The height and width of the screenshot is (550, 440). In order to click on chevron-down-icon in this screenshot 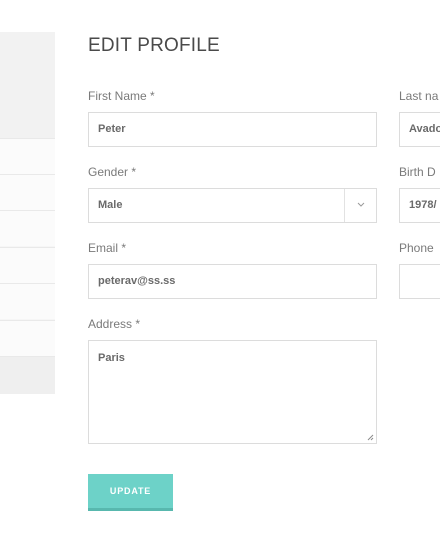, I will do `click(361, 204)`.